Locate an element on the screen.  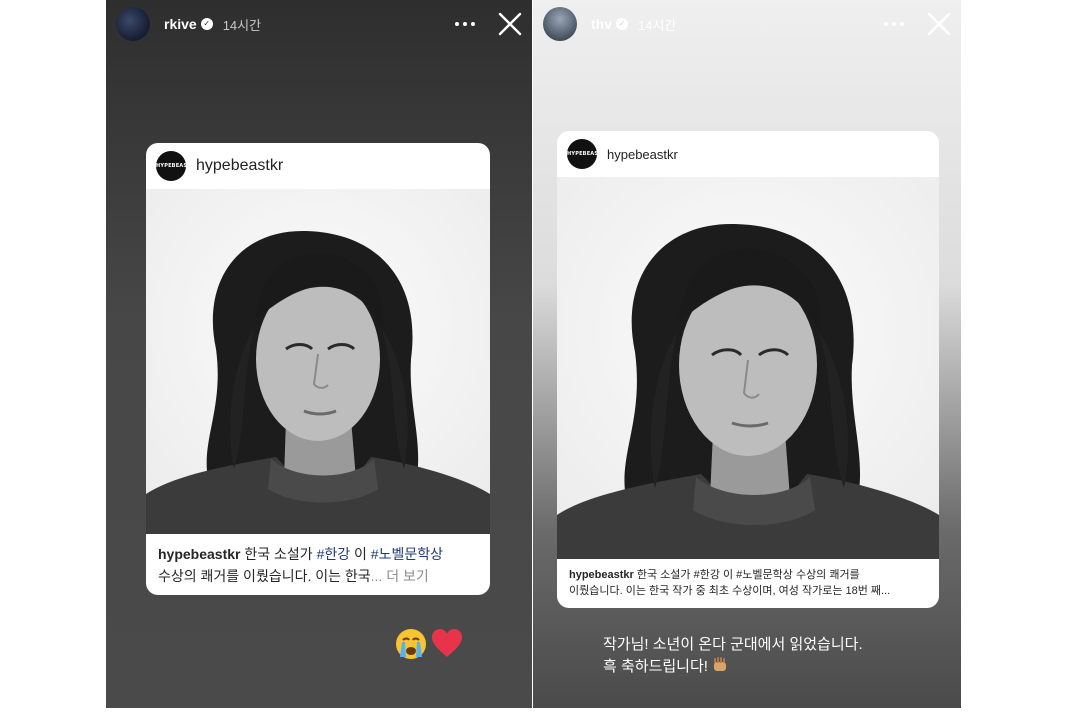
caption-text: 수상의 쾌거를 이뤘습니다. 이는 한국 is located at coordinates (264, 576).